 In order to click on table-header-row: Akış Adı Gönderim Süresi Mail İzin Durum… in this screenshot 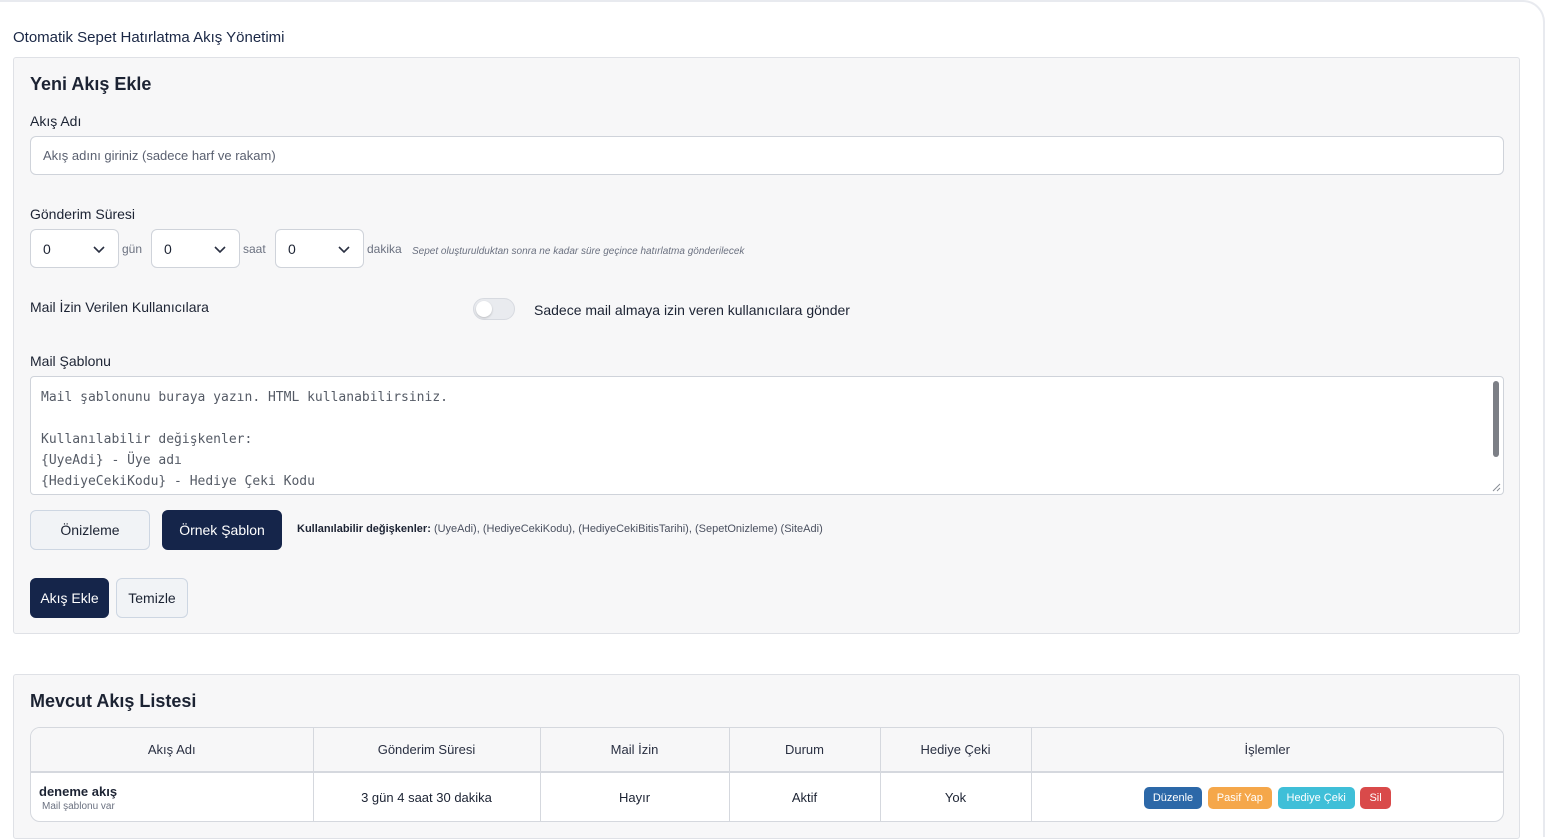, I will do `click(767, 750)`.